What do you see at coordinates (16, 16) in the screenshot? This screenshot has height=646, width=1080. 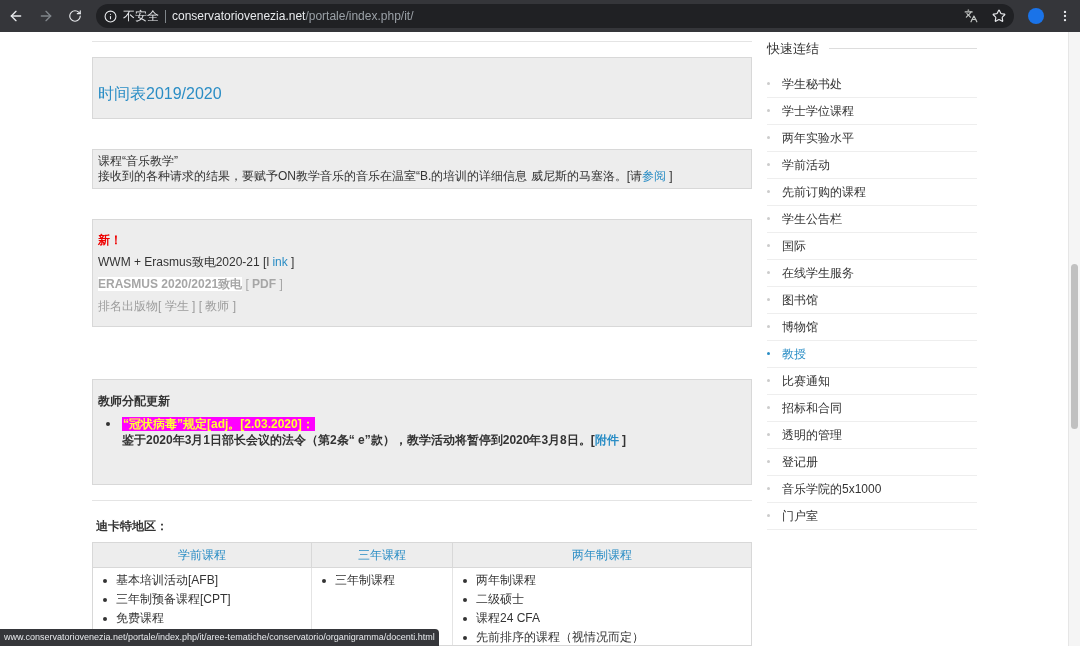 I see `back-icon` at bounding box center [16, 16].